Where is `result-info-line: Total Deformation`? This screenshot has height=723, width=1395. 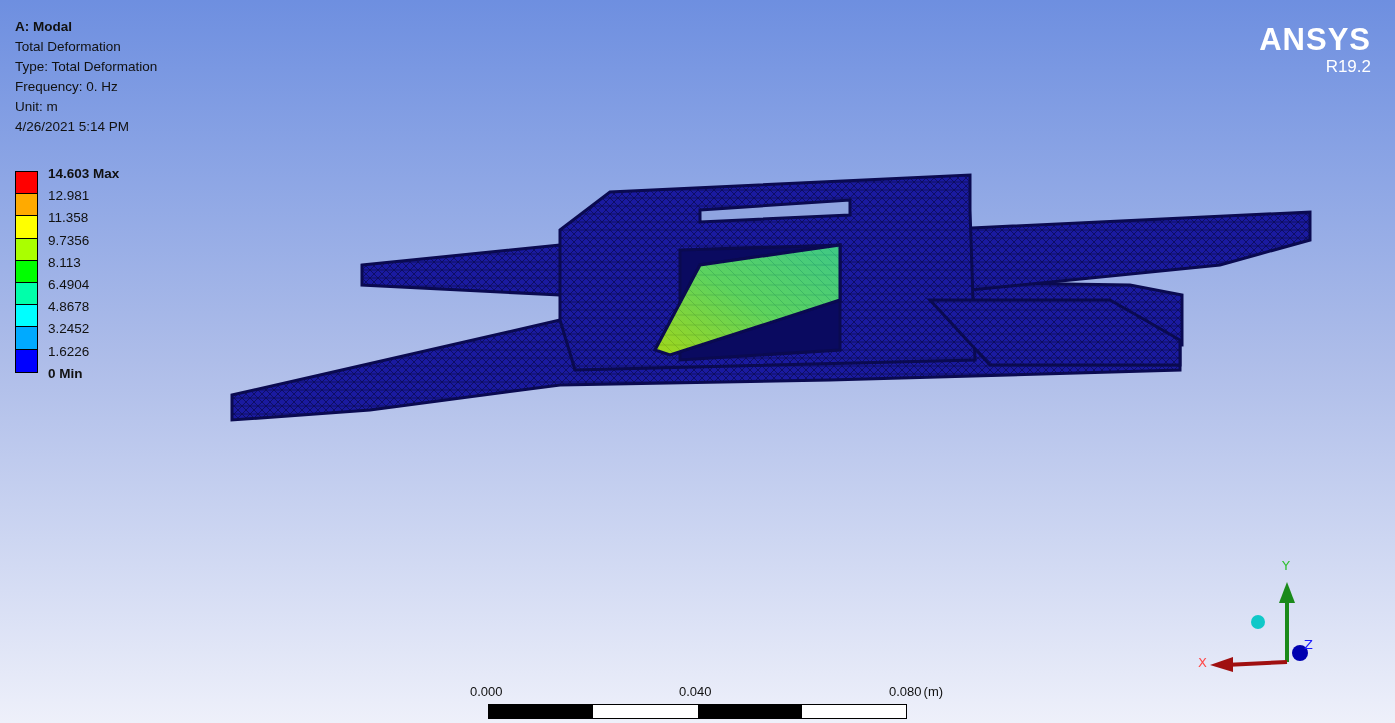
result-info-line: Total Deformation is located at coordinates (68, 47).